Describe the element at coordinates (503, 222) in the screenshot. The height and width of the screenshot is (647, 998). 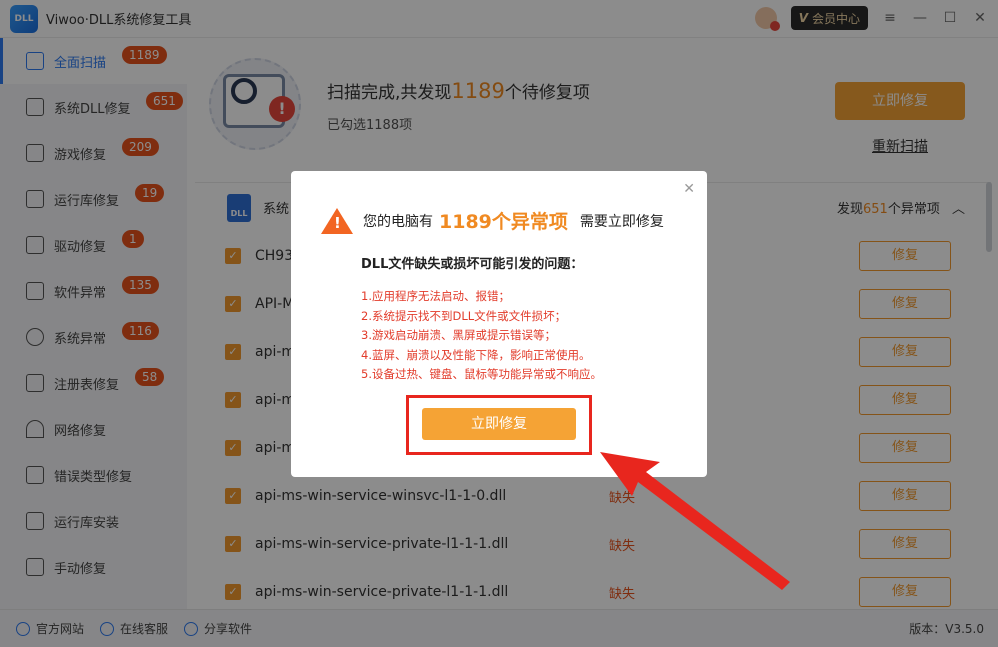
I see `dialog-issue-count: 1189个异常项` at that location.